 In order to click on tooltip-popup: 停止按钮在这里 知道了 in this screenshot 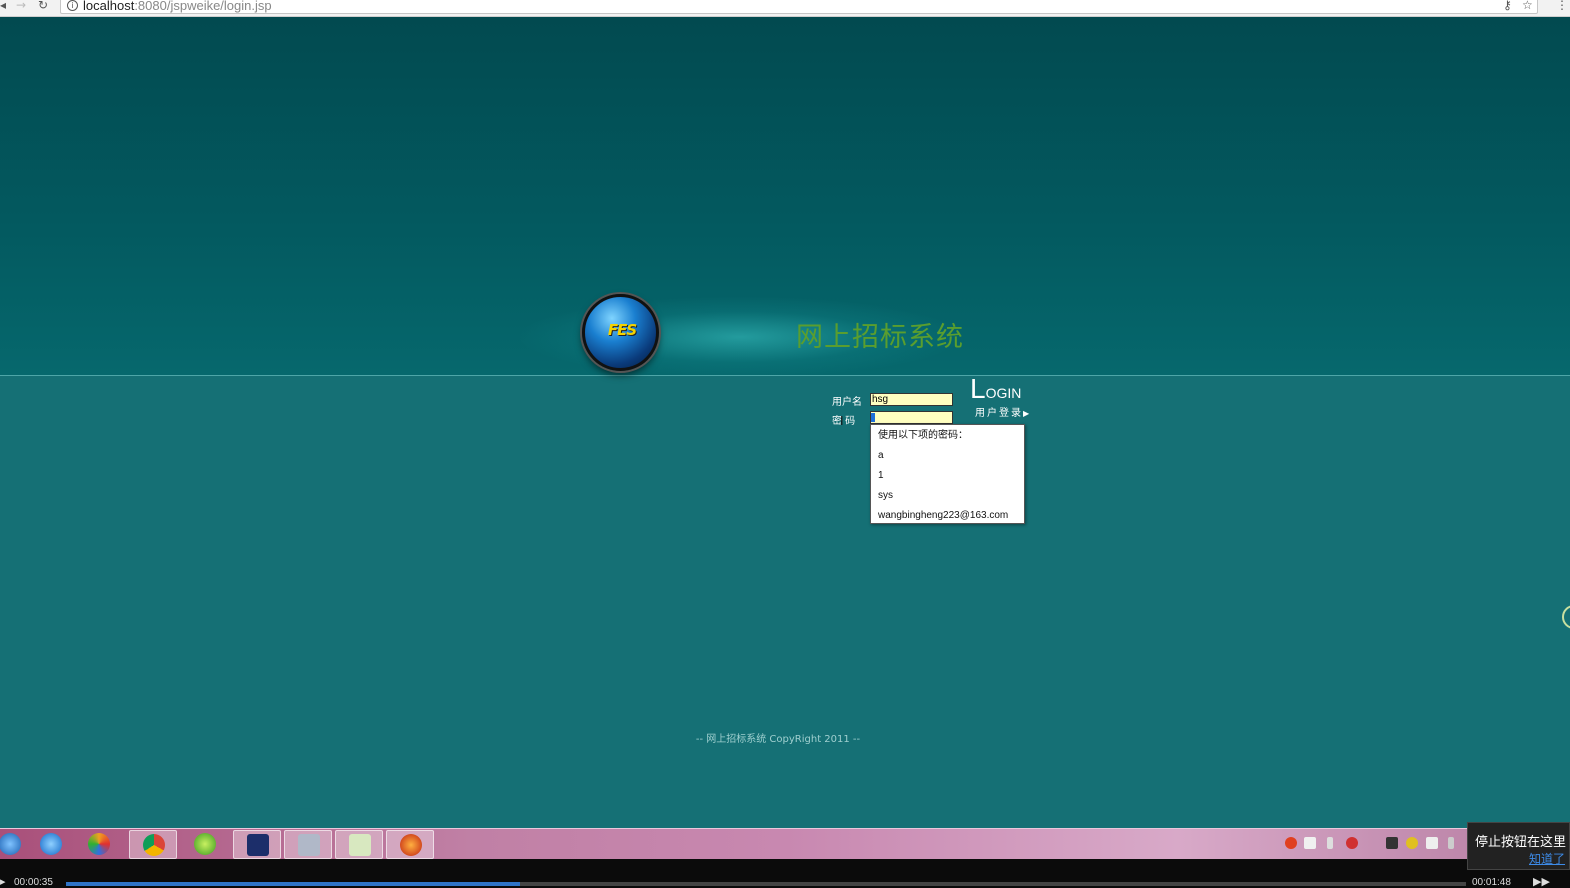, I will do `click(1518, 846)`.